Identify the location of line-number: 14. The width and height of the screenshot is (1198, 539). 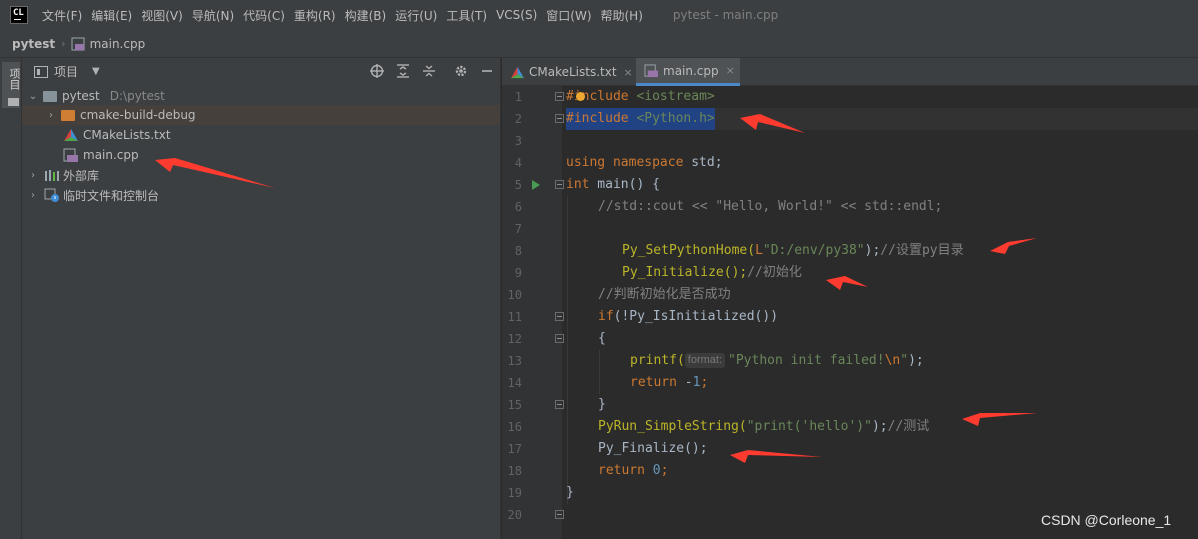
(514, 383).